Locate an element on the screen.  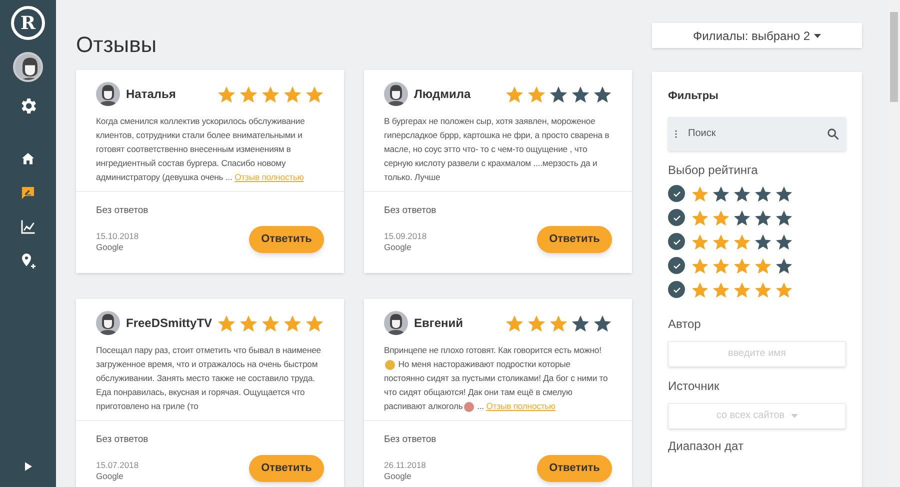
search-icon is located at coordinates (833, 133).